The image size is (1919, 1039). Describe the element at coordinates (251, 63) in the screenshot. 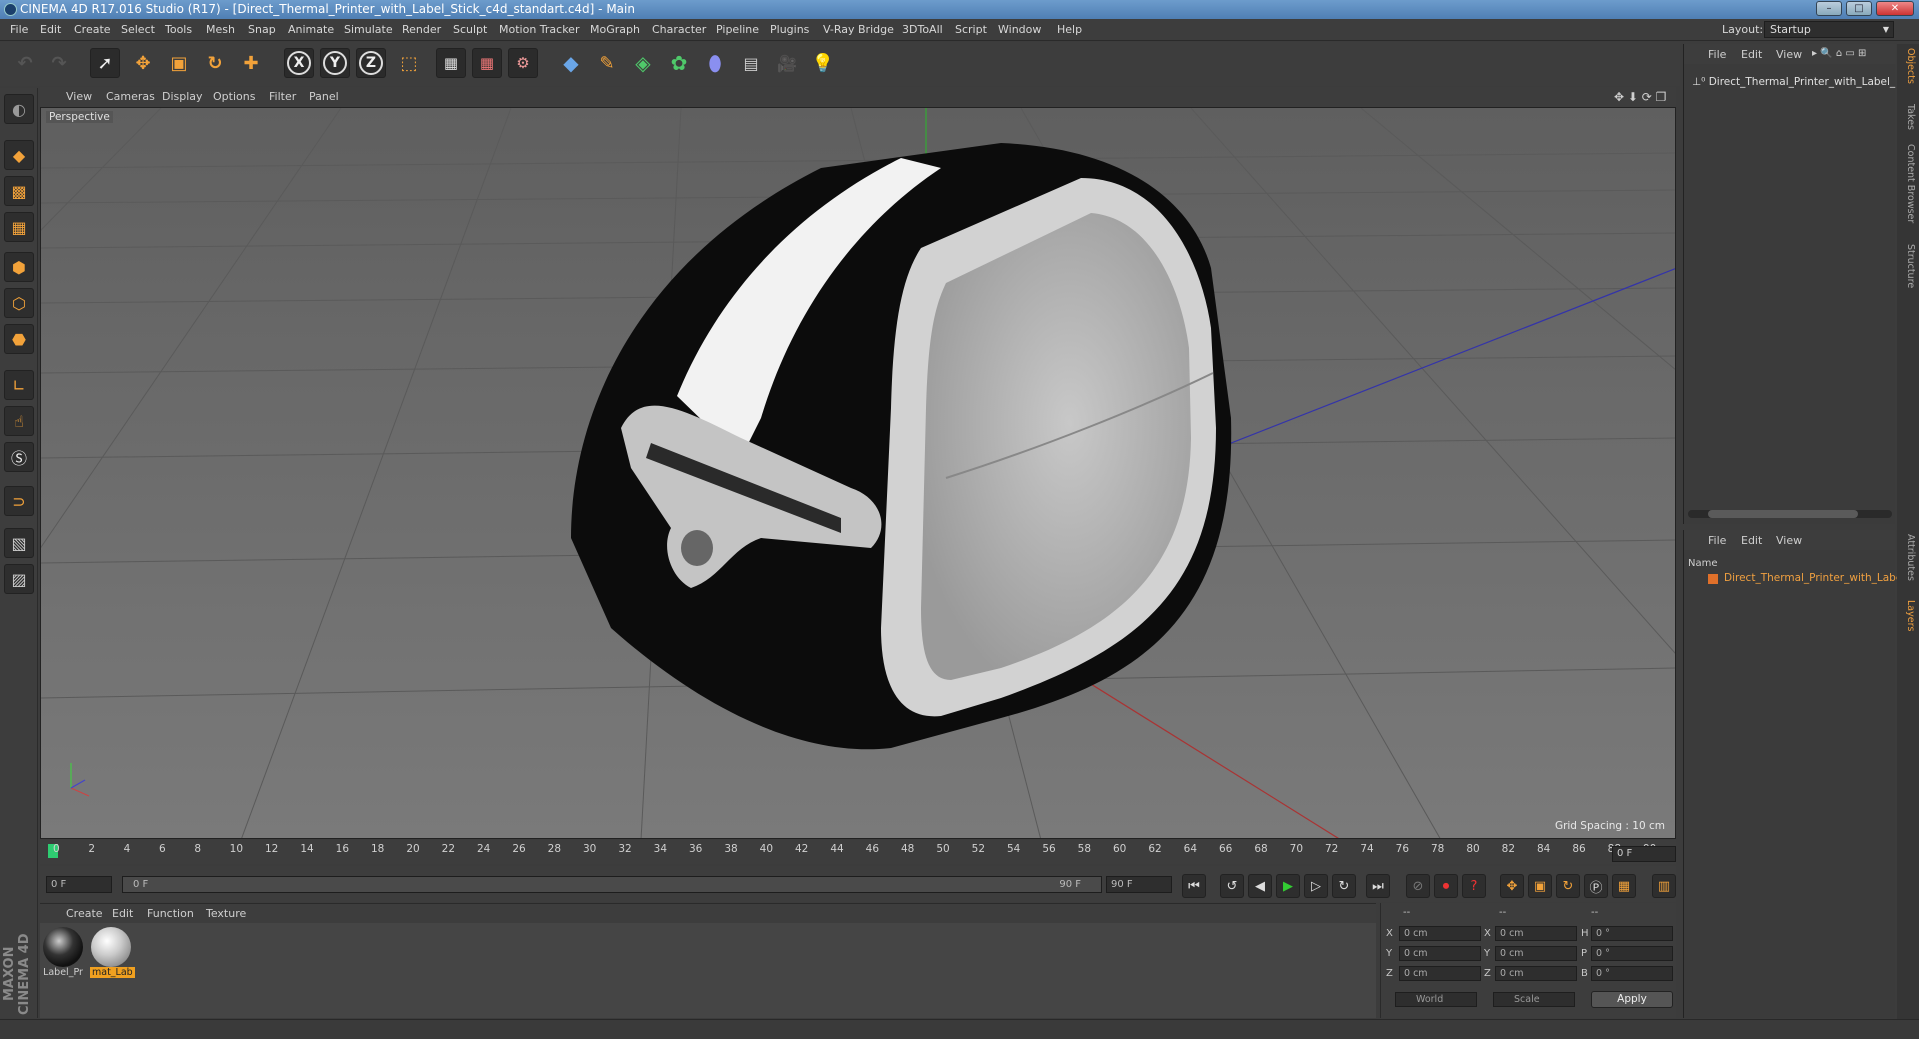

I see `transform-tool-icon: ✚` at that location.